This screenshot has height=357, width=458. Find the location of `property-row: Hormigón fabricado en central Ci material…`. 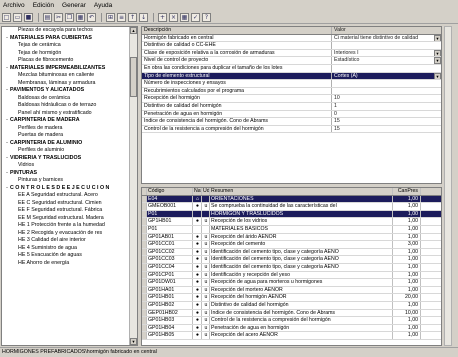

property-row: Hormigón fabricado en central Ci material… is located at coordinates (291, 38).